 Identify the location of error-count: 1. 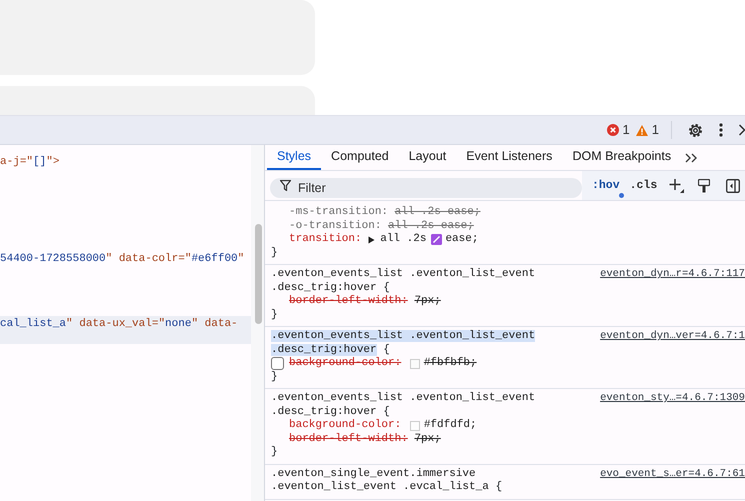
(626, 130).